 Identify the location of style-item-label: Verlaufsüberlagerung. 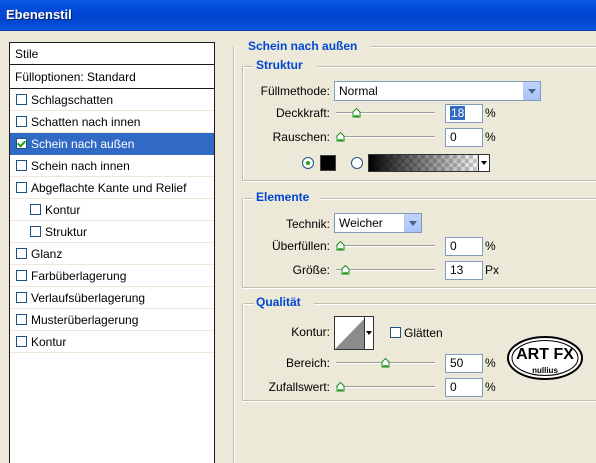
(88, 297).